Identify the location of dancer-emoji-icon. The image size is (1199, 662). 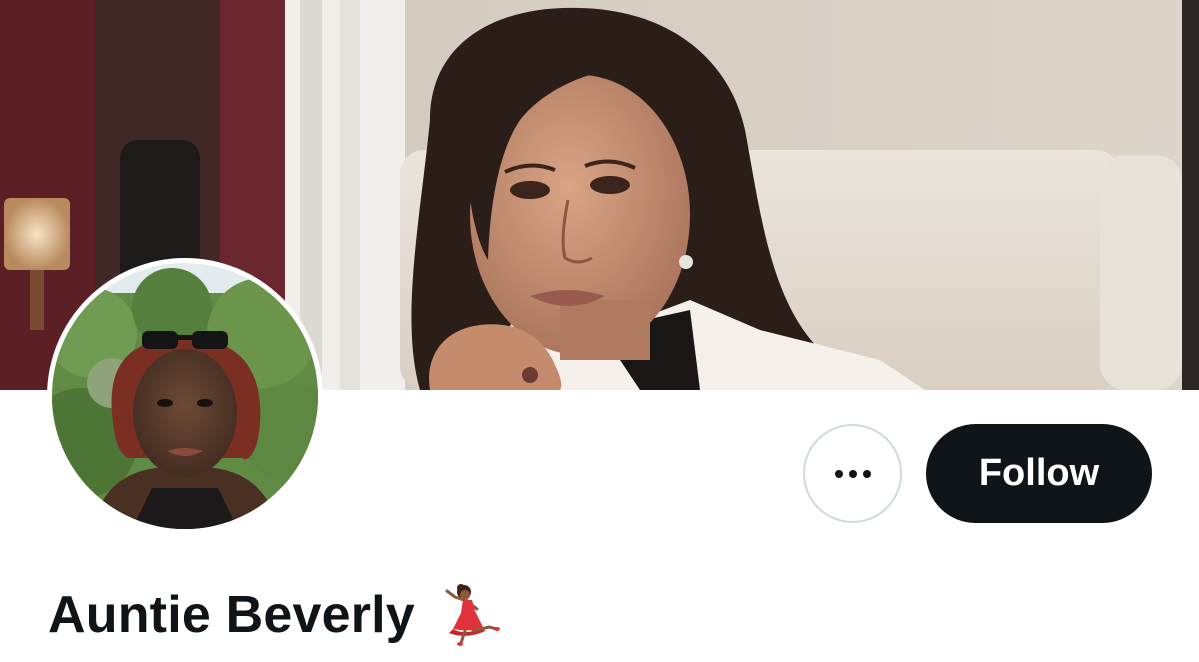
(469, 615).